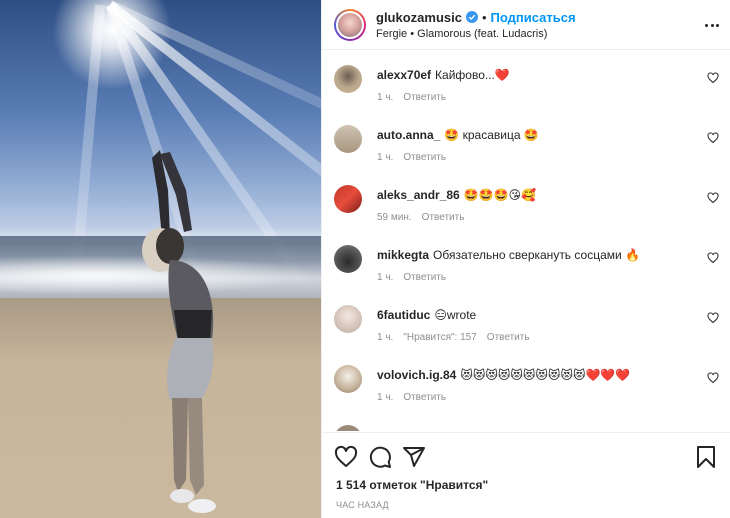 Image resolution: width=730 pixels, height=518 pixels. I want to click on person-silhouette, so click(179, 331).